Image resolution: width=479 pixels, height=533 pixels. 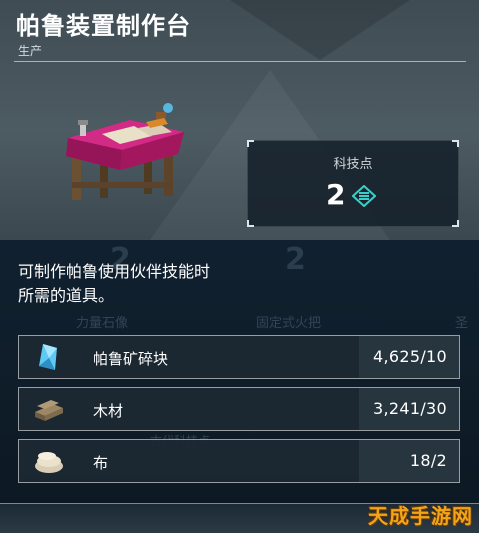 I want to click on workbench-icon, so click(x=125, y=151).